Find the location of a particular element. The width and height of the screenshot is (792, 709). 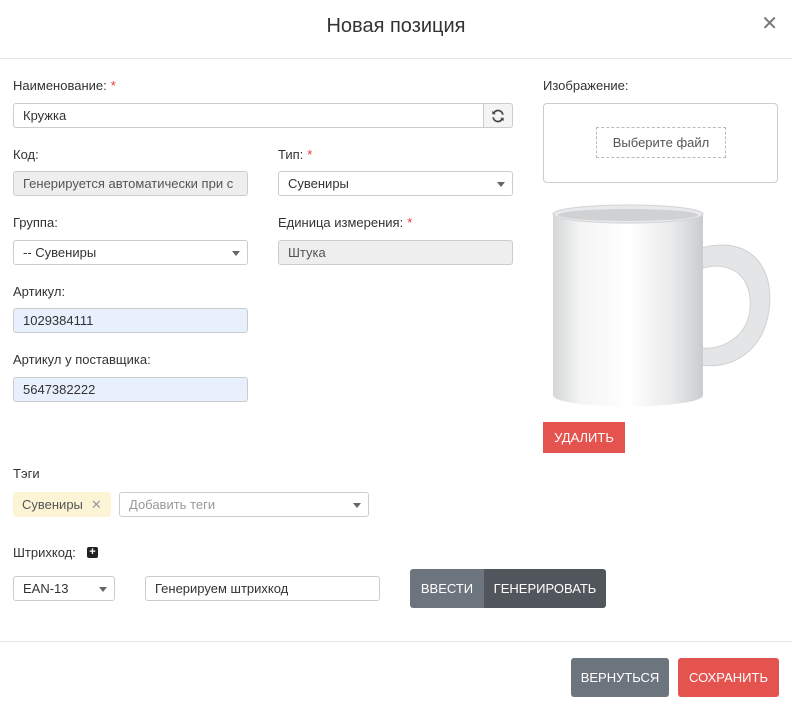

code-input: Генерируется автоматически при с is located at coordinates (130, 183).